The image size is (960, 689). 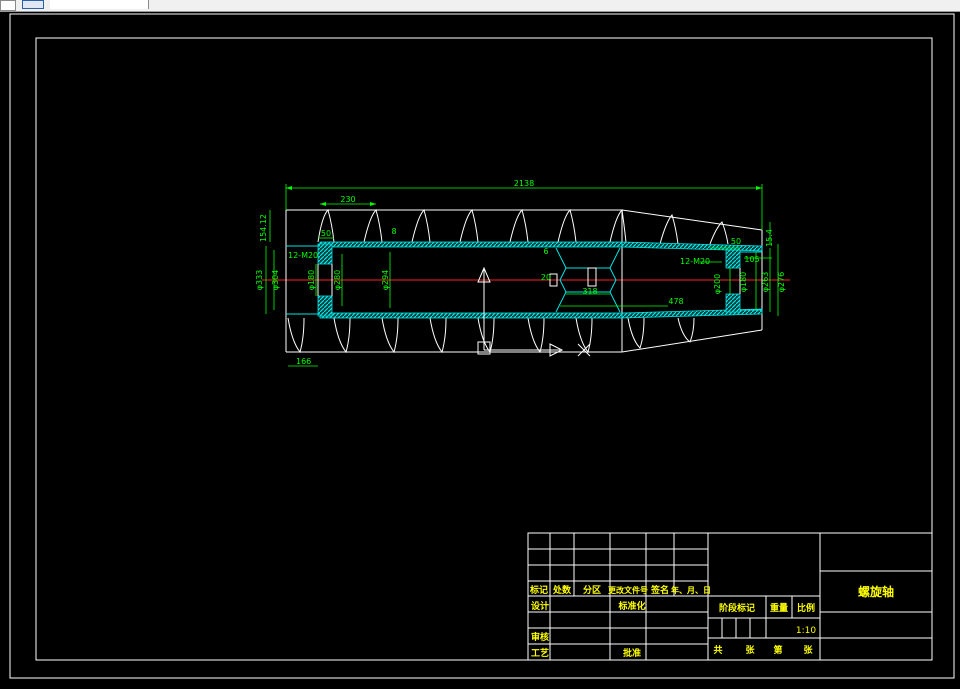 What do you see at coordinates (876, 591) in the screenshot?
I see `drawing-title: 螺旋轴` at bounding box center [876, 591].